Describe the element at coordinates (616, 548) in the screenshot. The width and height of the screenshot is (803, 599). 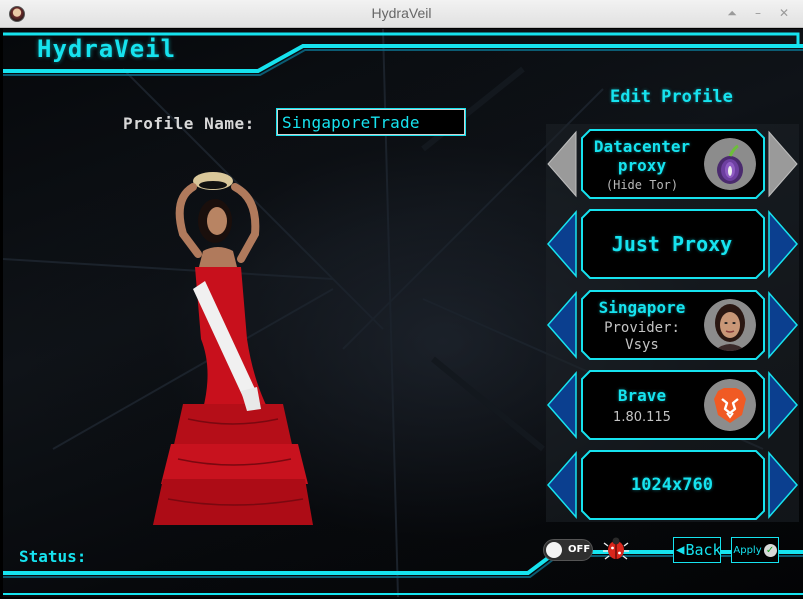
I see `bug-icon` at that location.